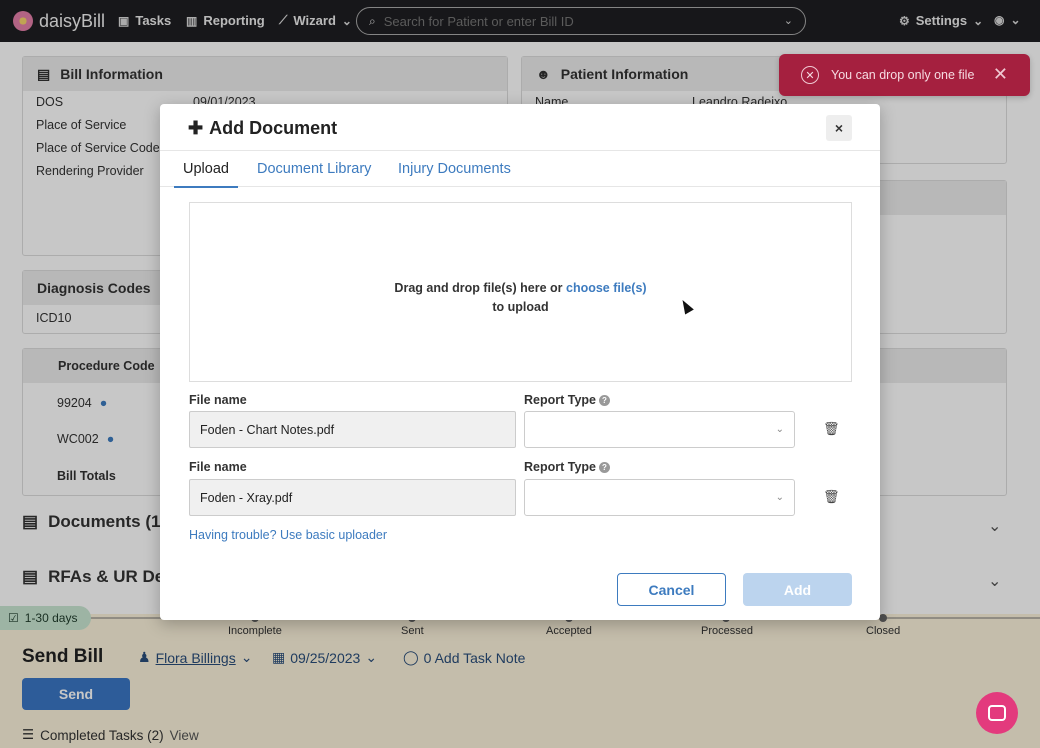 This screenshot has width=1040, height=748. I want to click on chat-icon, so click(997, 713).